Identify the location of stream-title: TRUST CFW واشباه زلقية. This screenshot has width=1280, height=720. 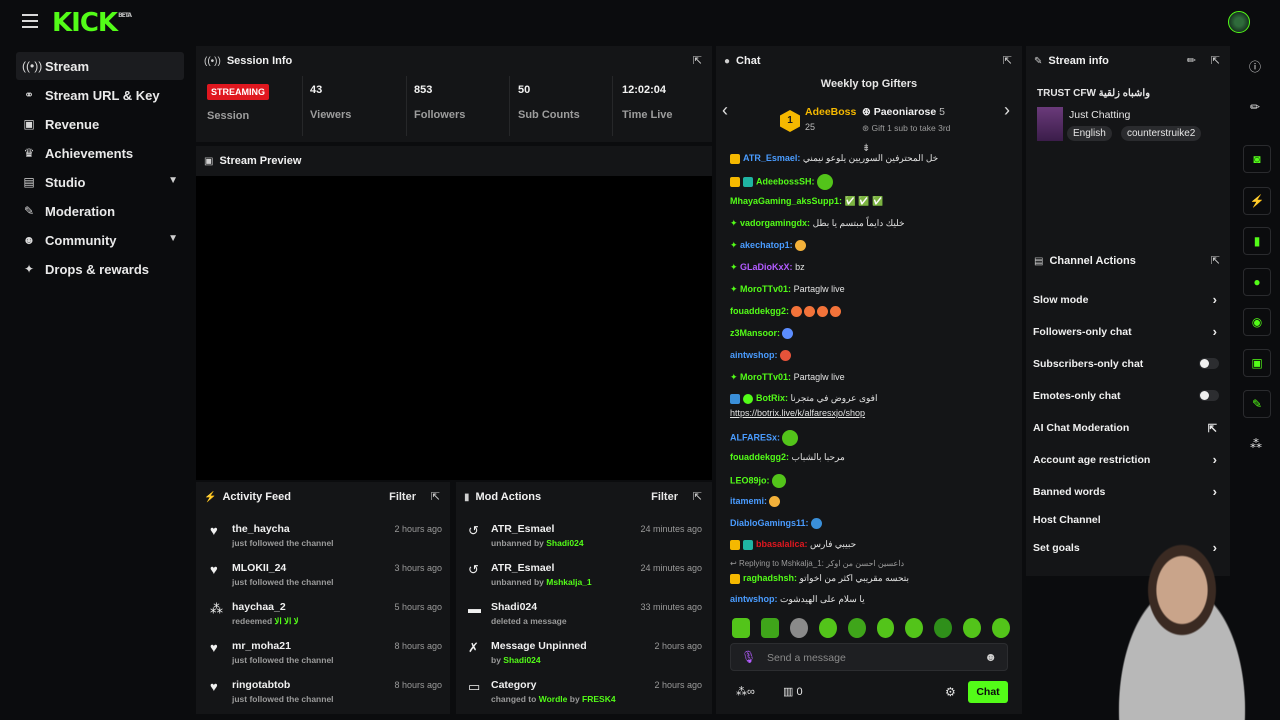
(1094, 93).